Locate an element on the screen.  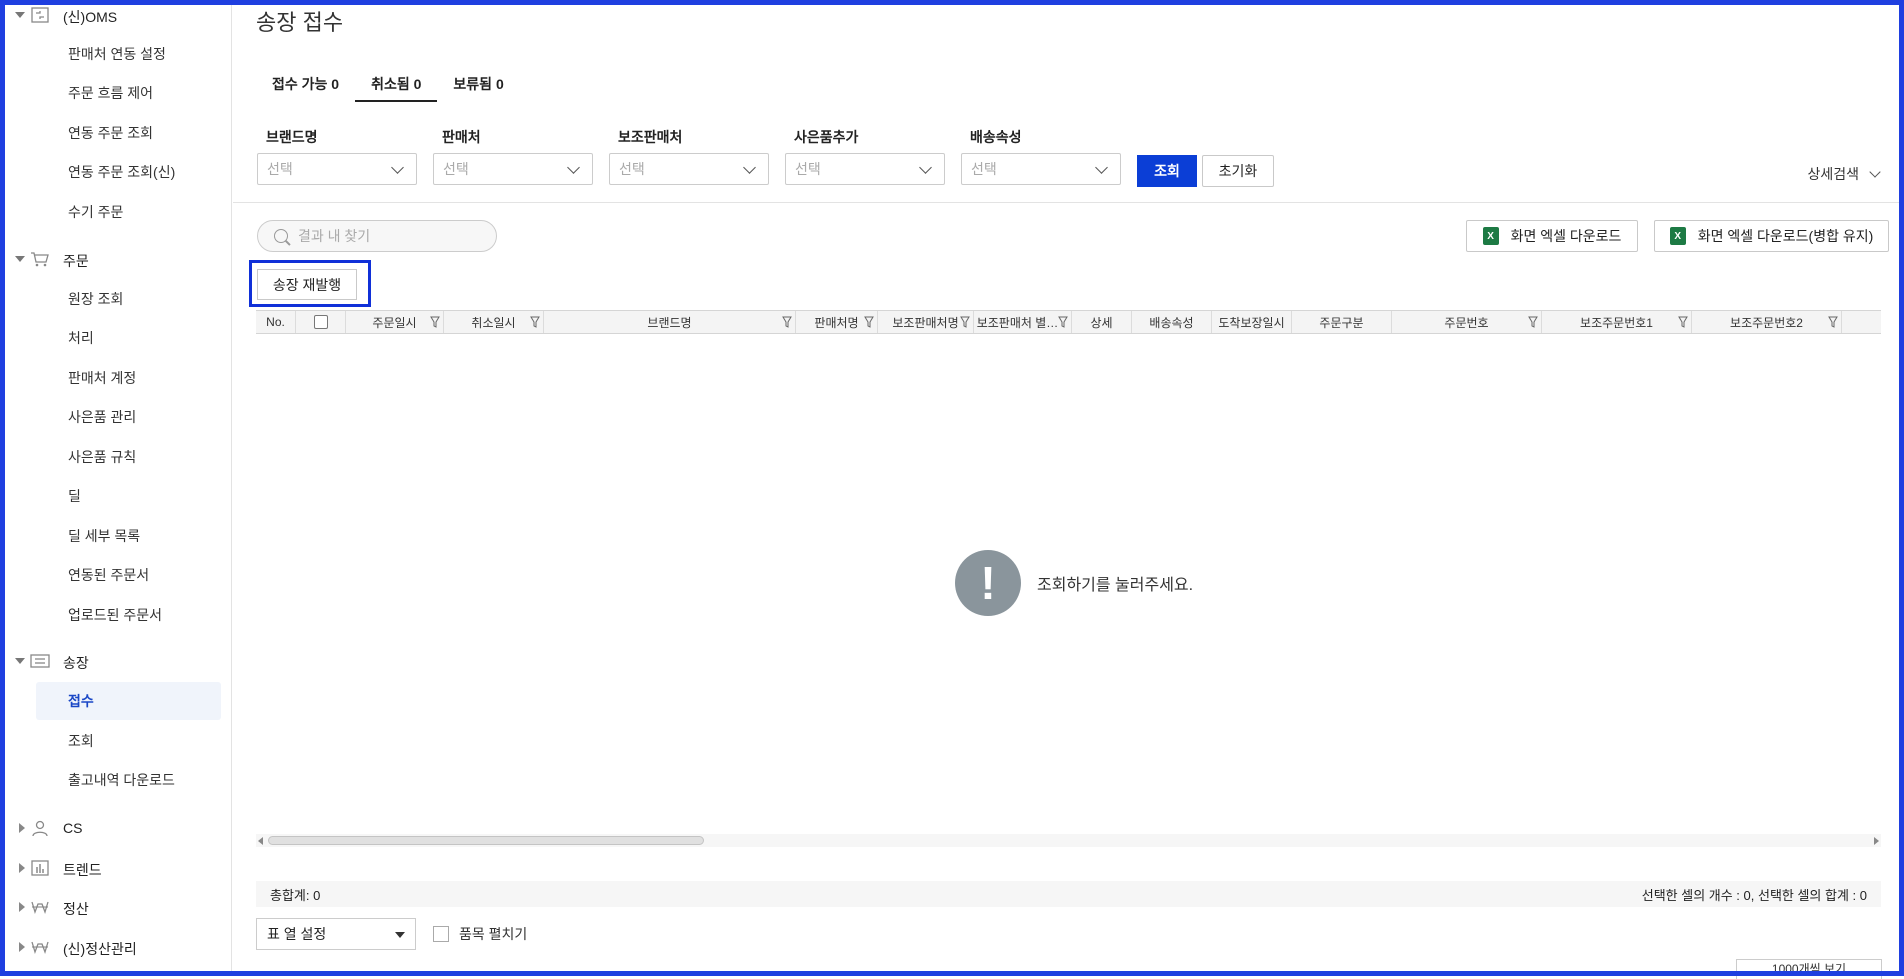
column-header-order-type: 주문구분 is located at coordinates (1342, 322).